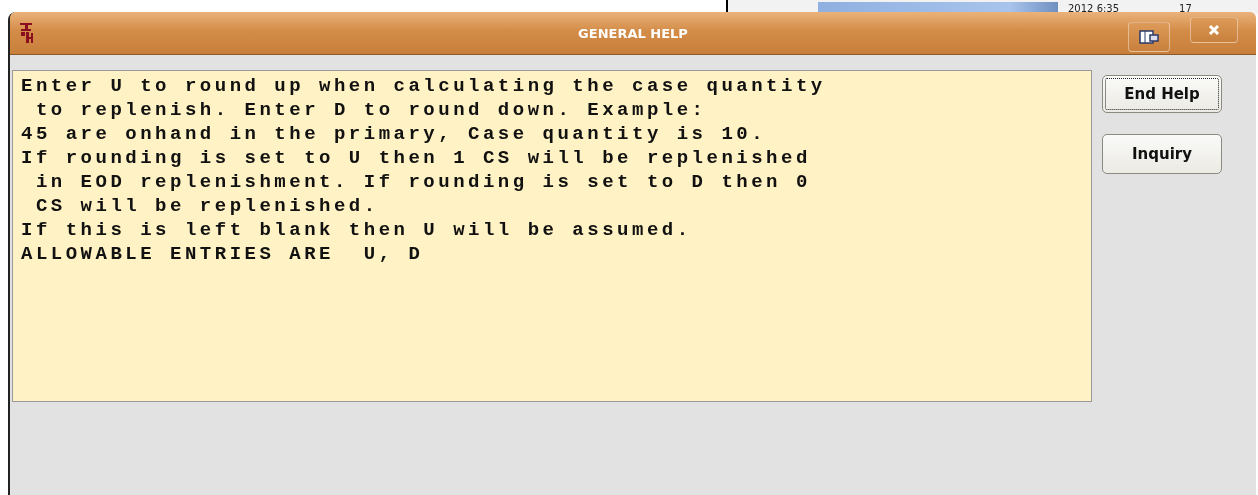 The width and height of the screenshot is (1258, 495). What do you see at coordinates (633, 33) in the screenshot?
I see `window-title: GENERAL HELP` at bounding box center [633, 33].